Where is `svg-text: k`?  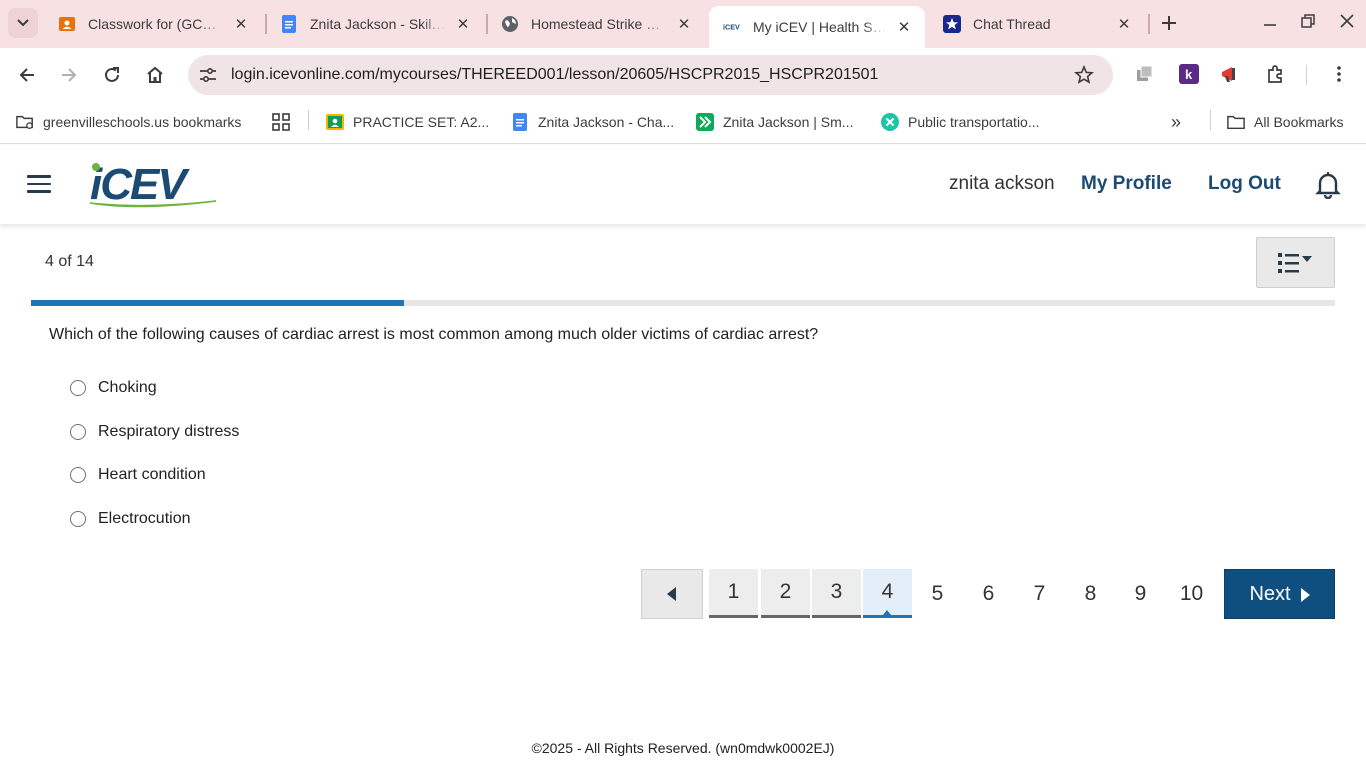 svg-text: k is located at coordinates (1189, 74).